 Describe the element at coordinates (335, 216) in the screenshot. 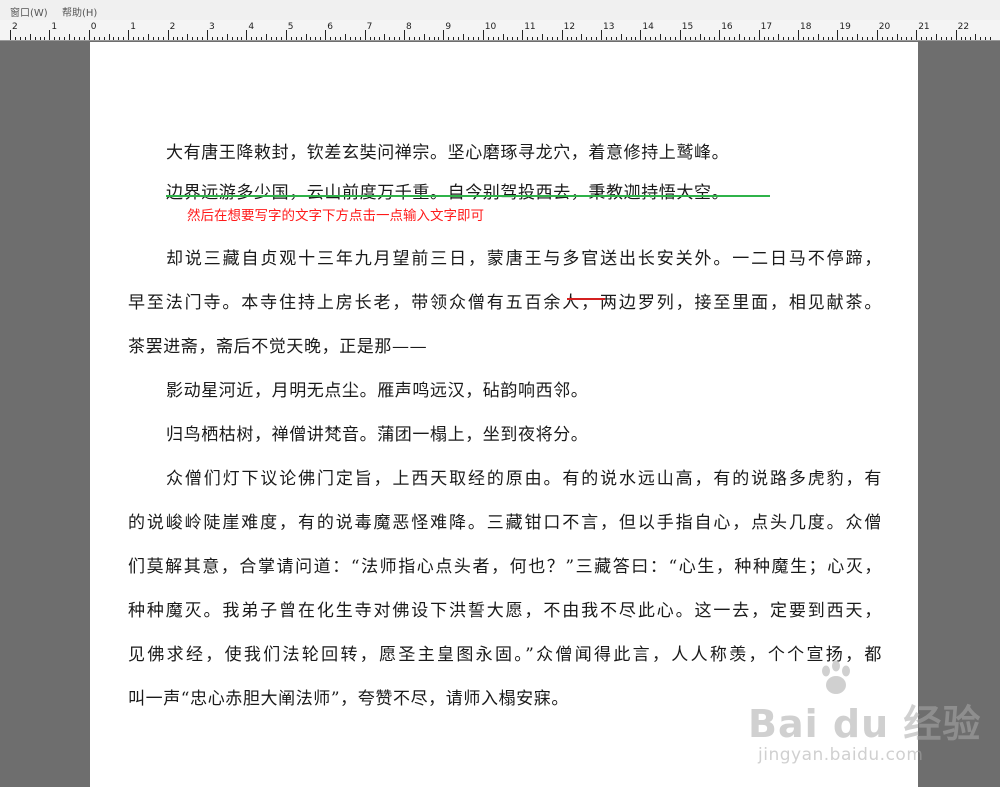

I see `annotation-text: 然后在想要写字的文字下方点击一点输入文字即可` at that location.